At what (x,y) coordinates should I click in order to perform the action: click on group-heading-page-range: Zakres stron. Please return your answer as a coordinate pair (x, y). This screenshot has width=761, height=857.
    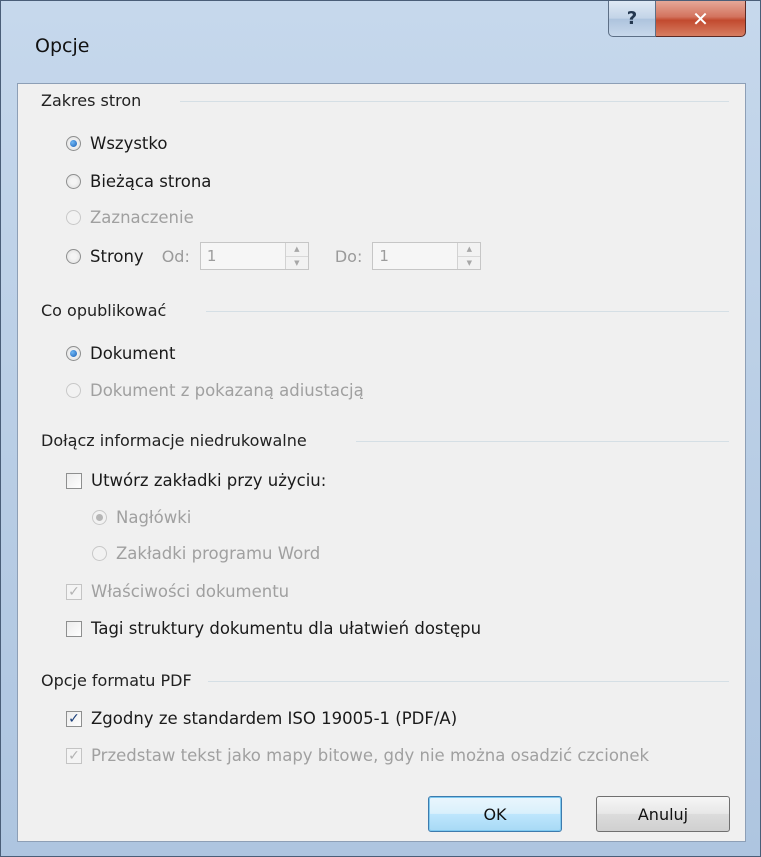
    Looking at the image, I should click on (91, 100).